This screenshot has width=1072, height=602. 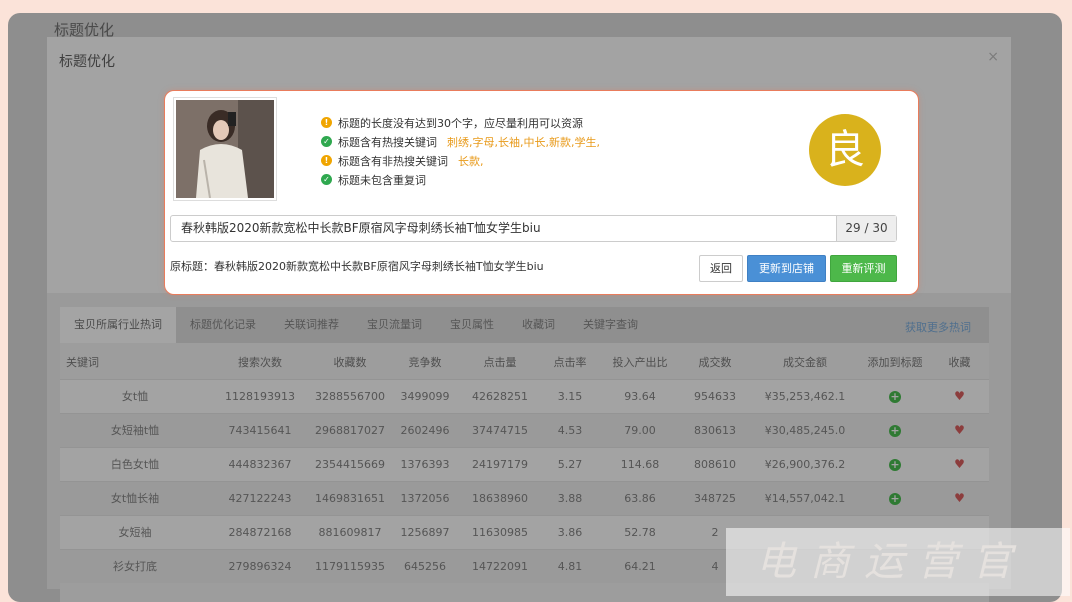 What do you see at coordinates (460, 179) in the screenshot?
I see `check-item: ✓ 标题未包含重复词` at bounding box center [460, 179].